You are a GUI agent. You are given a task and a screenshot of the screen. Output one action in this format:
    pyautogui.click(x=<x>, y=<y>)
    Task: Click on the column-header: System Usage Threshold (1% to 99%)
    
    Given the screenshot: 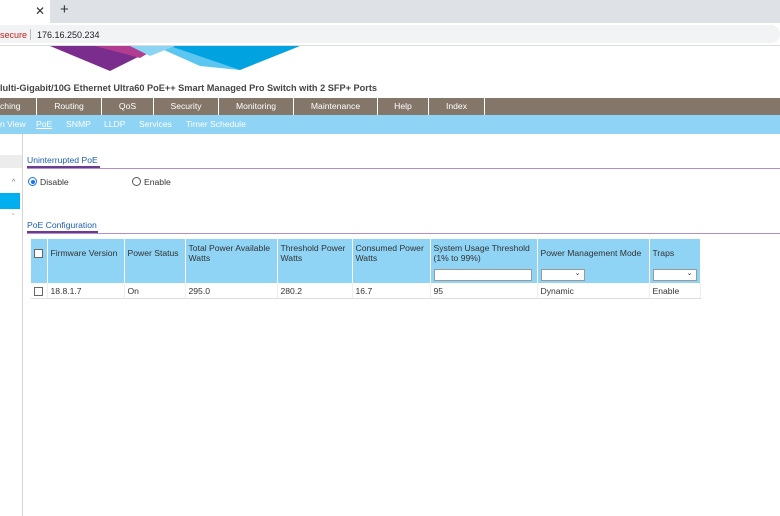 What is the action you would take?
    pyautogui.click(x=484, y=253)
    